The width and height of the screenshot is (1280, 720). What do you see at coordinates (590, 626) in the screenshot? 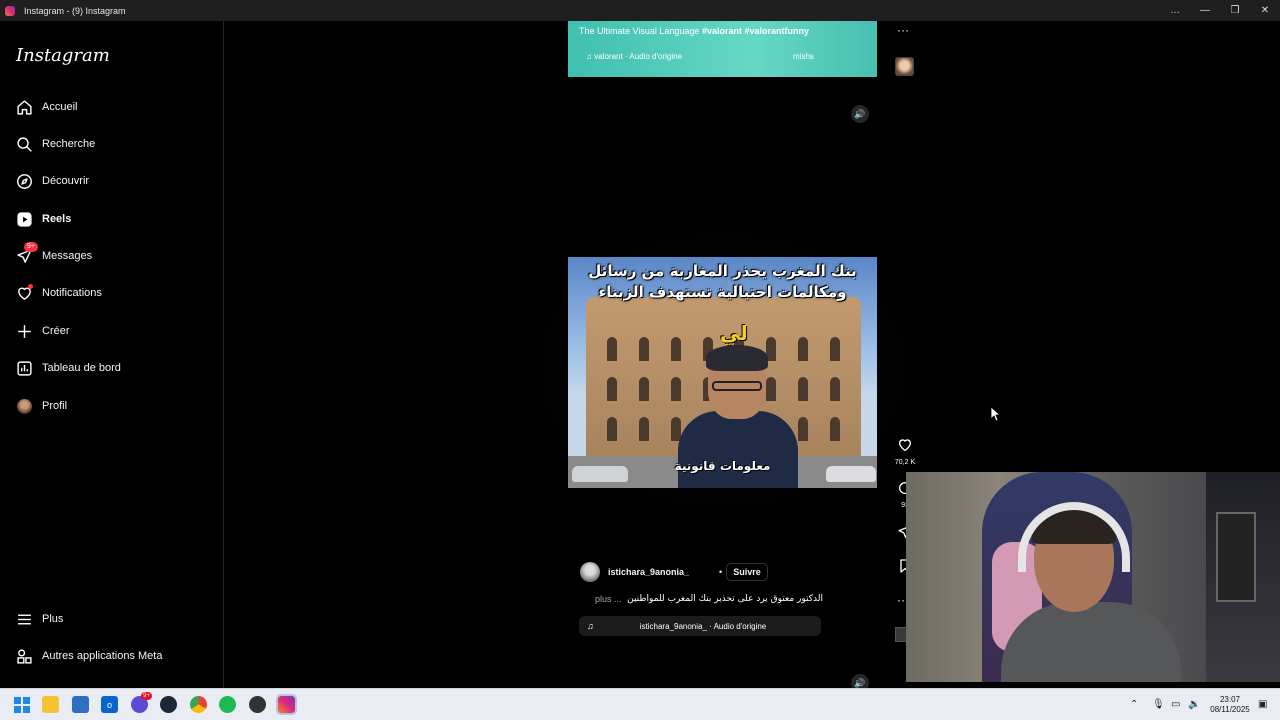
I see `music-note-icon: ♫` at bounding box center [590, 626].